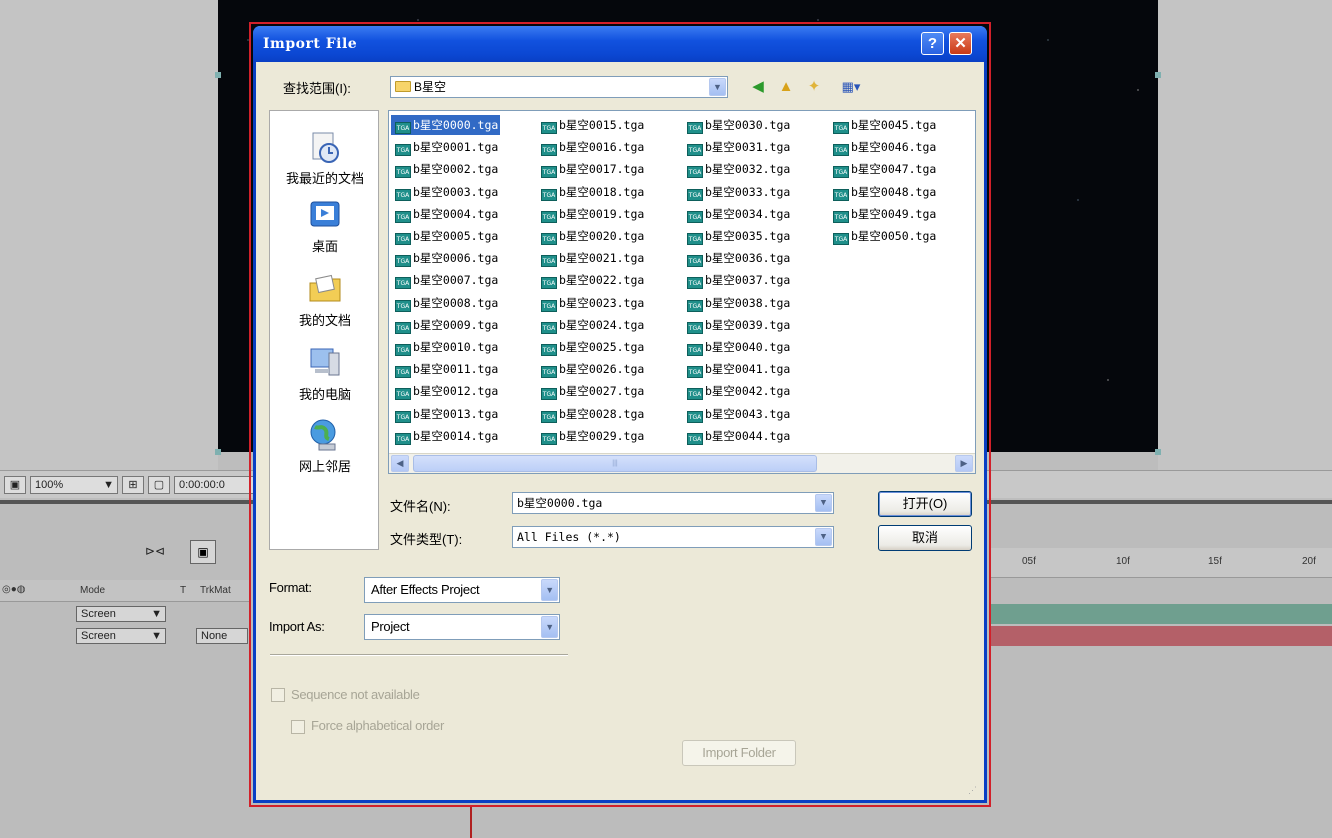 The image size is (1332, 838). What do you see at coordinates (591, 369) in the screenshot?
I see `file-item: TGA b星空0026.tga` at bounding box center [591, 369].